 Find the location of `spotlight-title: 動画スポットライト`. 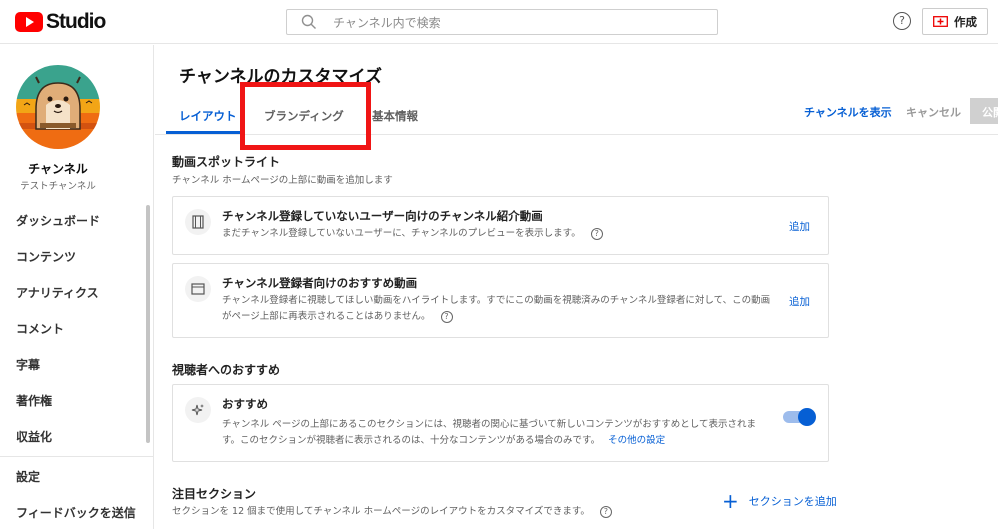

spotlight-title: 動画スポットライト is located at coordinates (226, 162).